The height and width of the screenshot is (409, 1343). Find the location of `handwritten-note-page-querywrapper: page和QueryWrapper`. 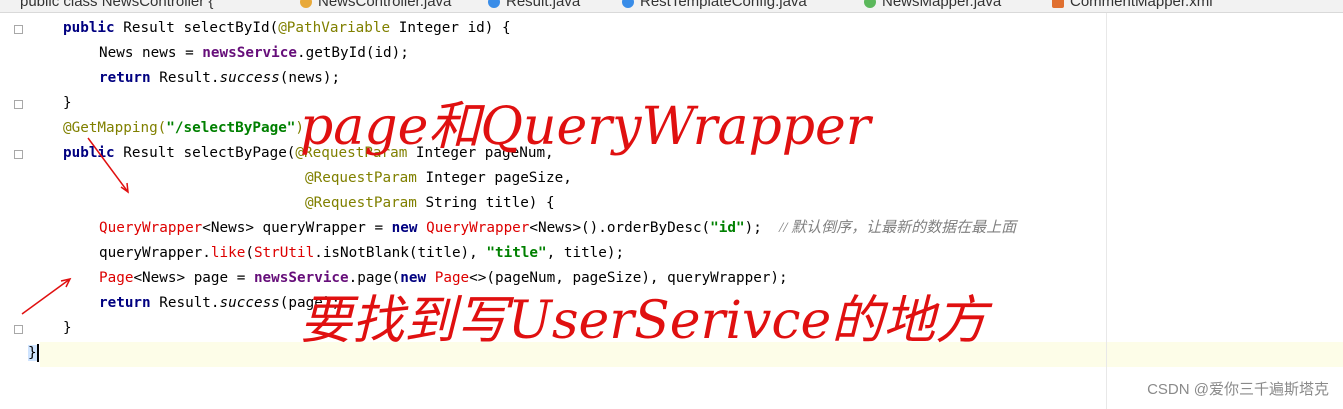

handwritten-note-page-querywrapper: page和QueryWrapper is located at coordinates (585, 127).